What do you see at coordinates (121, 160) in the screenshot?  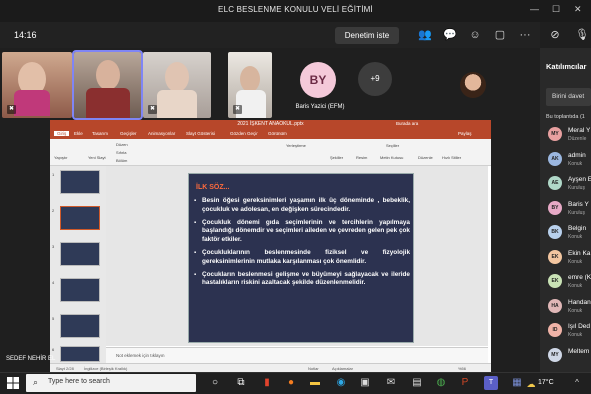 I see `section-button: Bölüm` at bounding box center [121, 160].